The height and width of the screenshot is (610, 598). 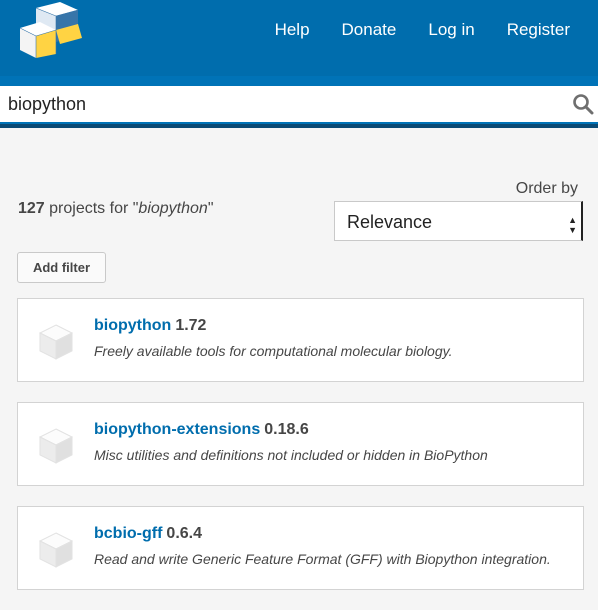 I want to click on order-by-label: Order by, so click(x=546, y=188).